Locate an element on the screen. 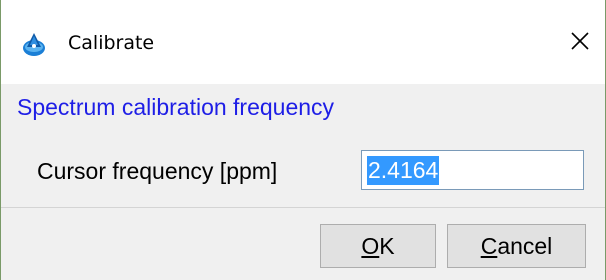  section-title: Spectrum calibration frequency is located at coordinates (176, 107).